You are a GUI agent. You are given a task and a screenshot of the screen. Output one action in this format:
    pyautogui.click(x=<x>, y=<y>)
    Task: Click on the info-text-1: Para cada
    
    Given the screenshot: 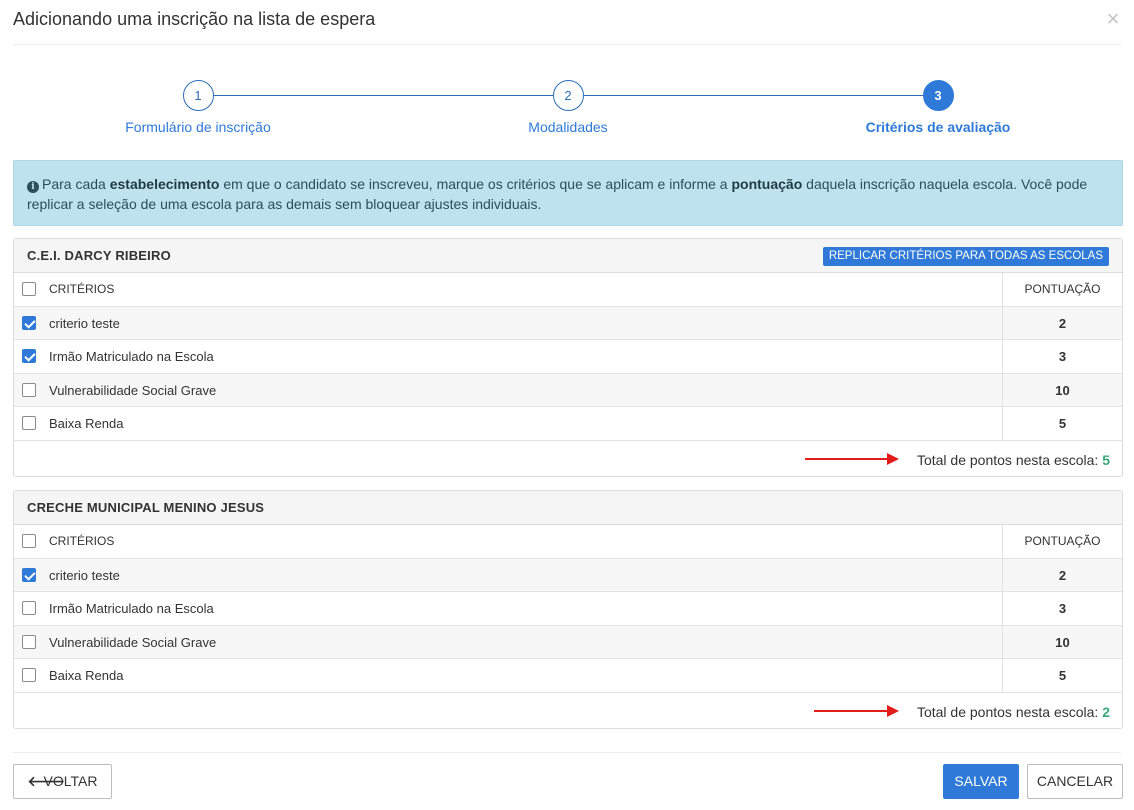 What is the action you would take?
    pyautogui.click(x=76, y=184)
    